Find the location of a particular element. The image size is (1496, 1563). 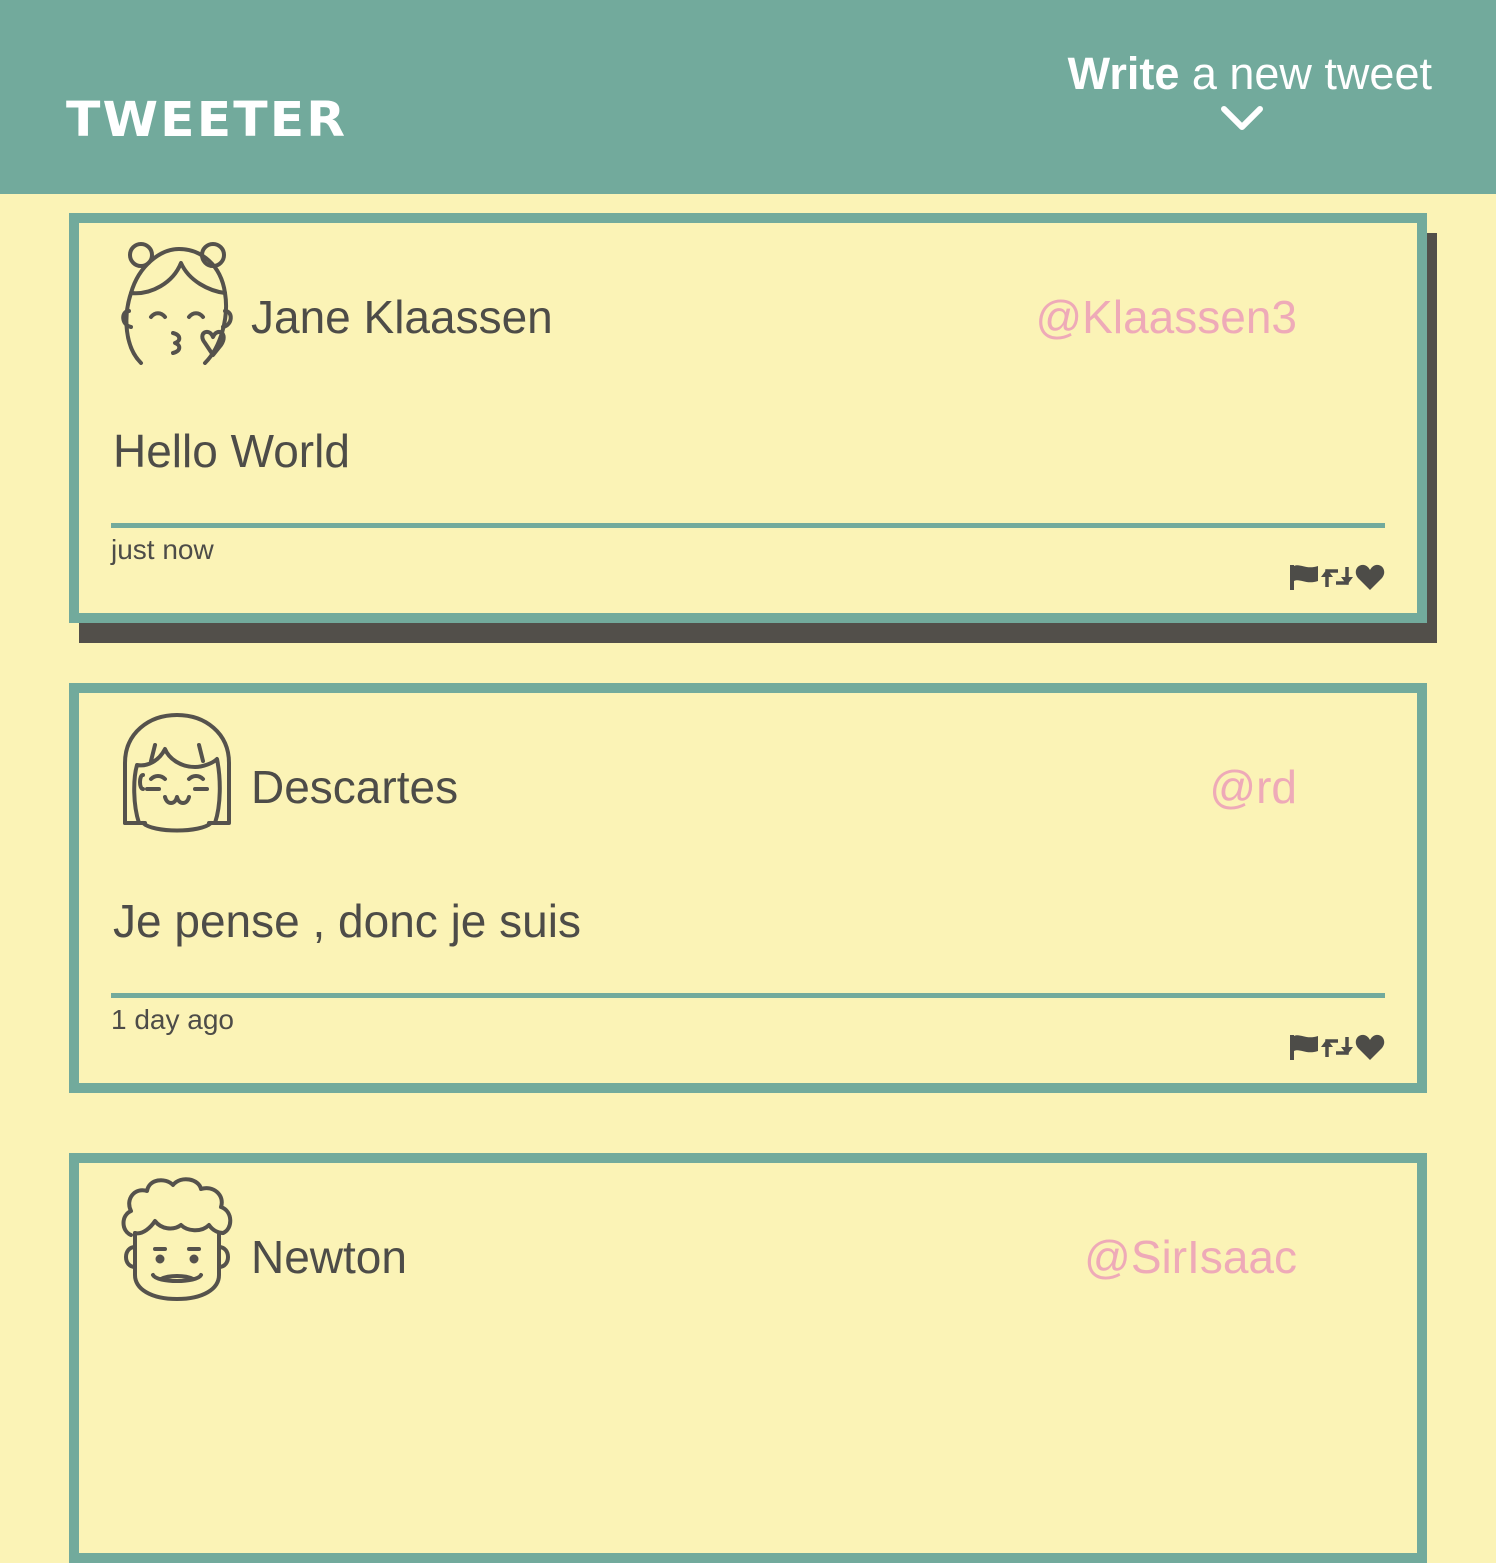

compose-toggle-button: Write a new tweet is located at coordinates (1242, 90).